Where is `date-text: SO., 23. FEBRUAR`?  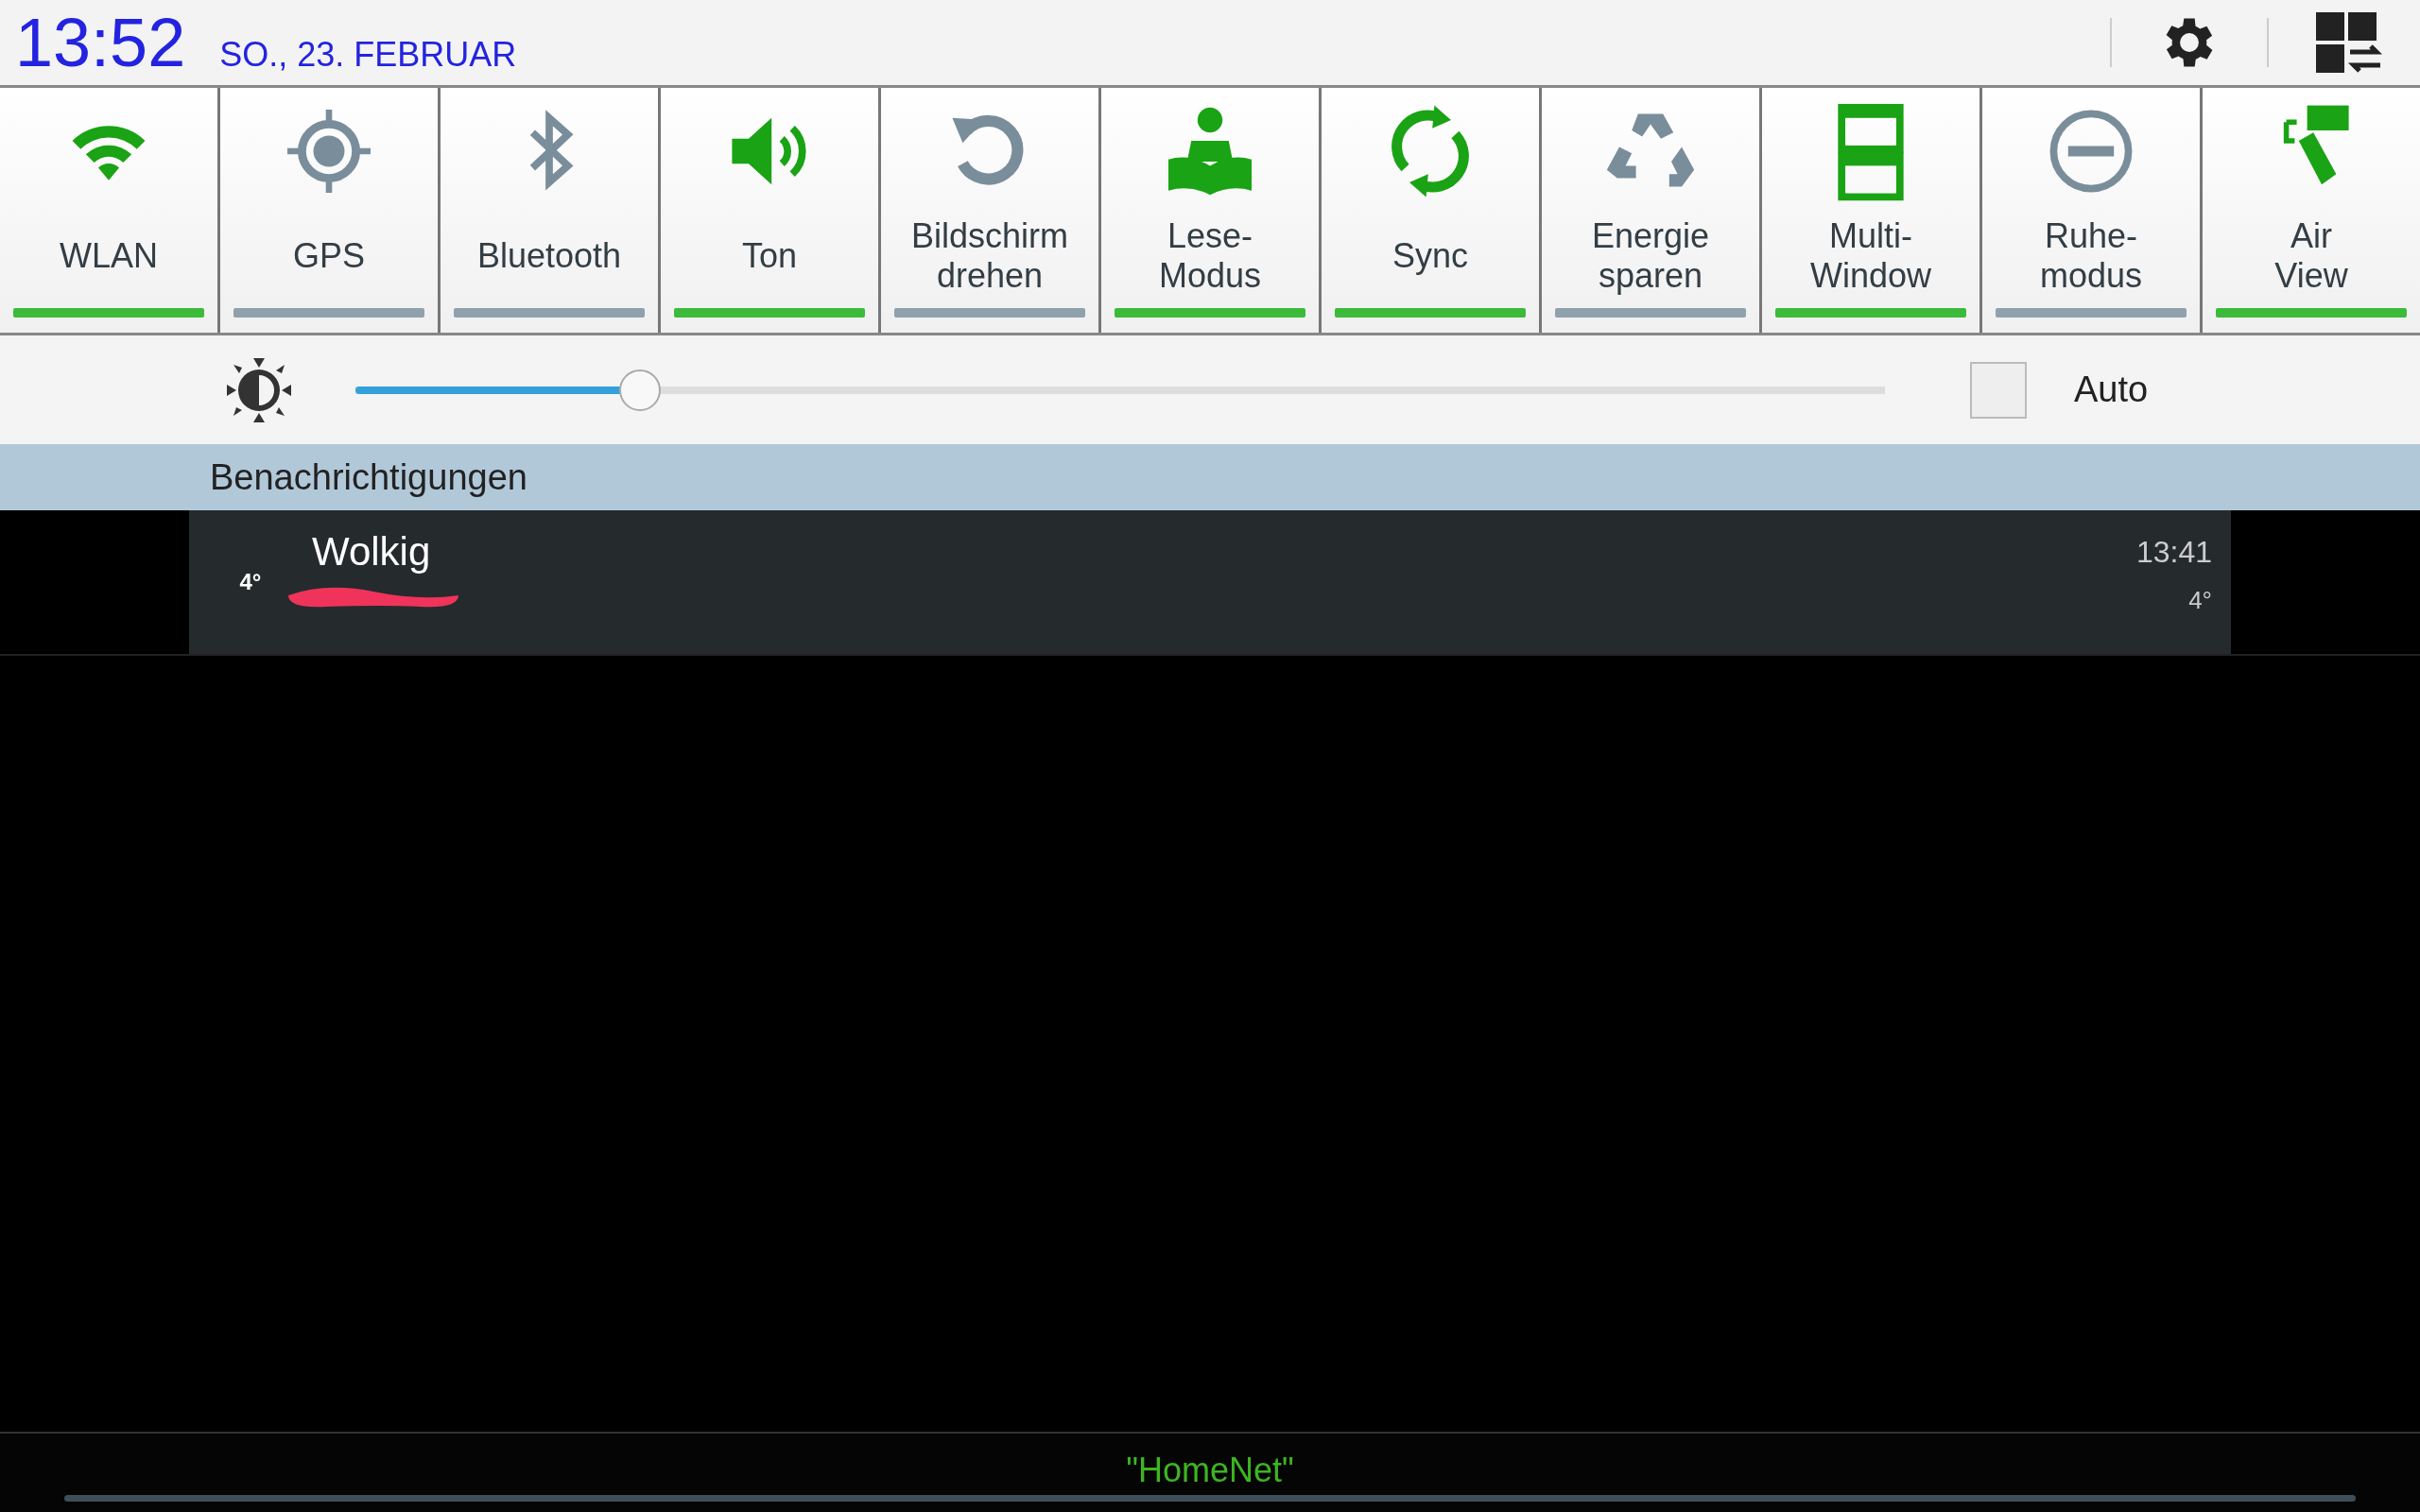 date-text: SO., 23. FEBRUAR is located at coordinates (368, 55).